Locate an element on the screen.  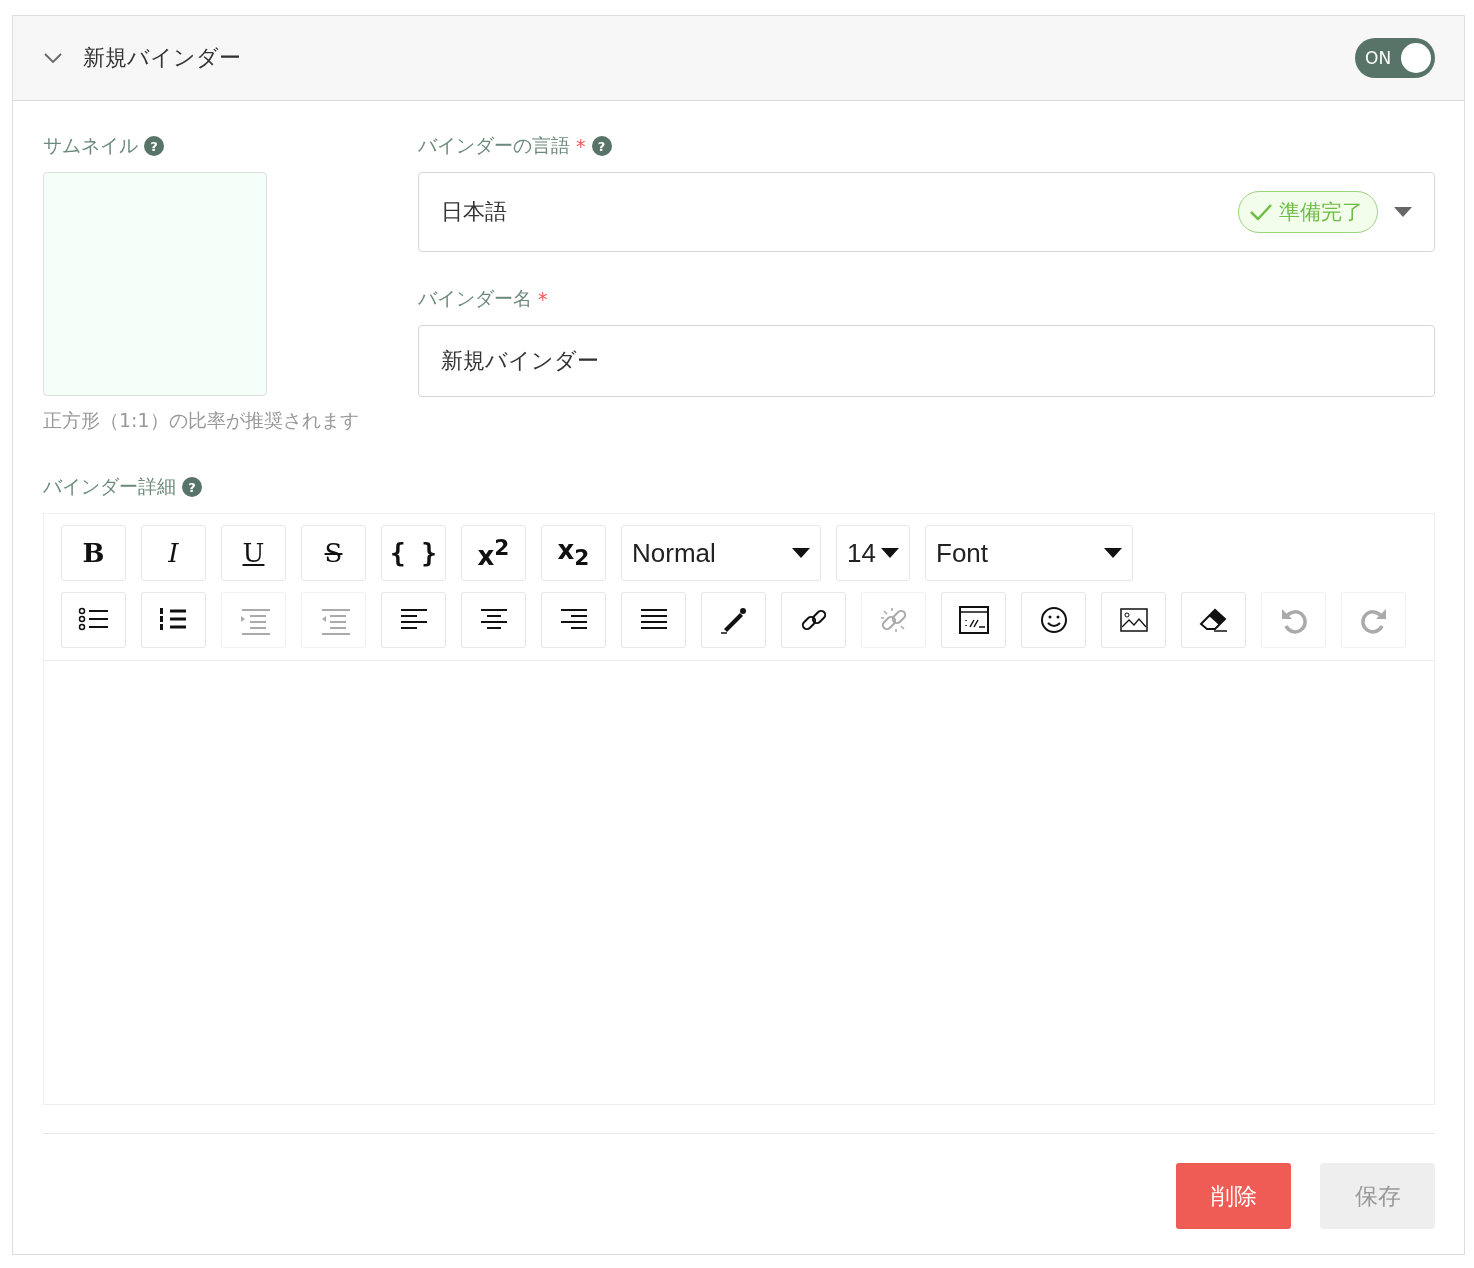
panel-title: 新規バインダー is located at coordinates (162, 58).